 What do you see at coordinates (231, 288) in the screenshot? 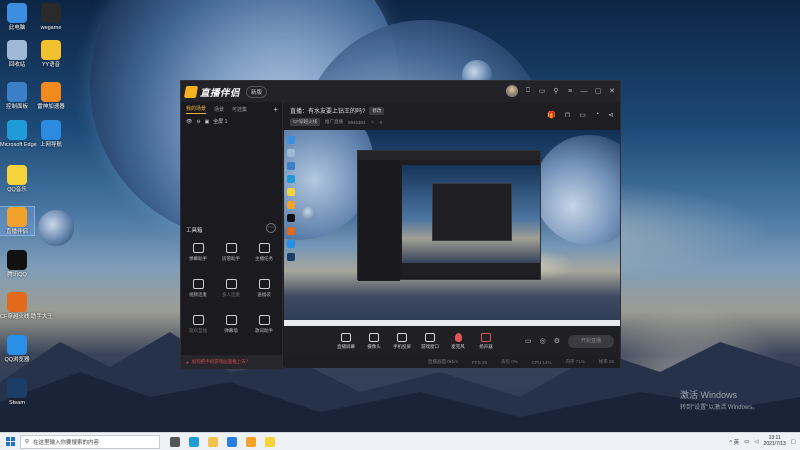
I see `tool-item: 多人连麦` at bounding box center [231, 288].